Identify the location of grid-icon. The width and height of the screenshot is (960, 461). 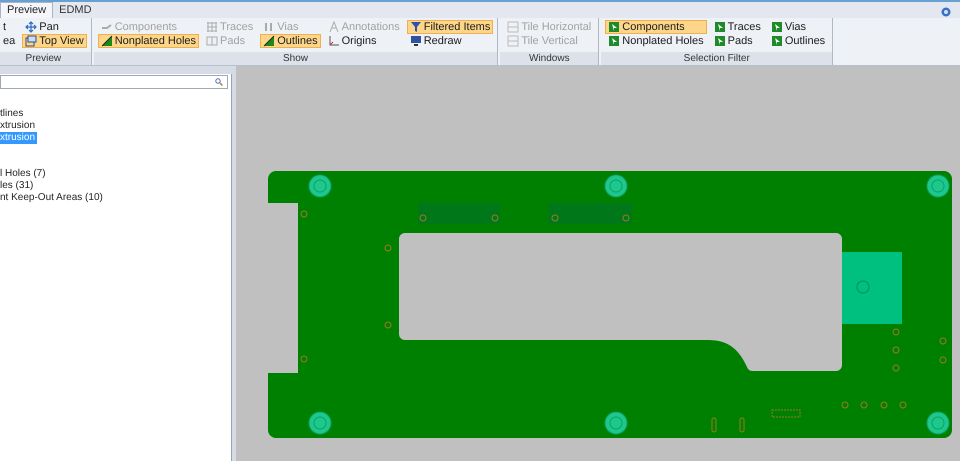
(212, 27).